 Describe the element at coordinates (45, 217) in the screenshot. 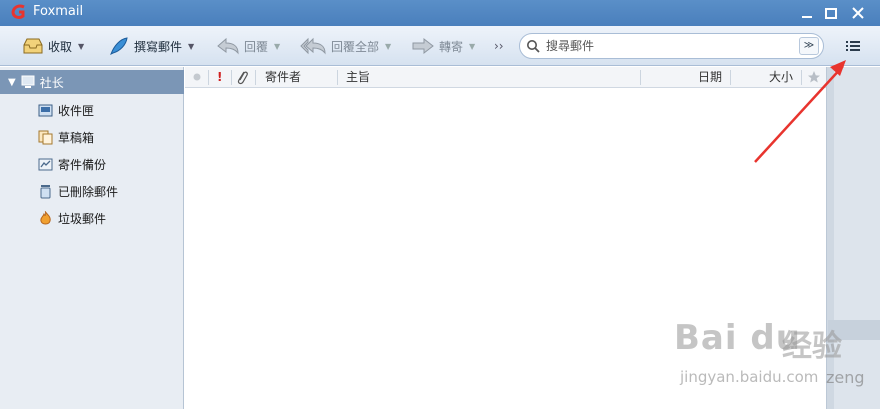

I see `junk-icon` at that location.